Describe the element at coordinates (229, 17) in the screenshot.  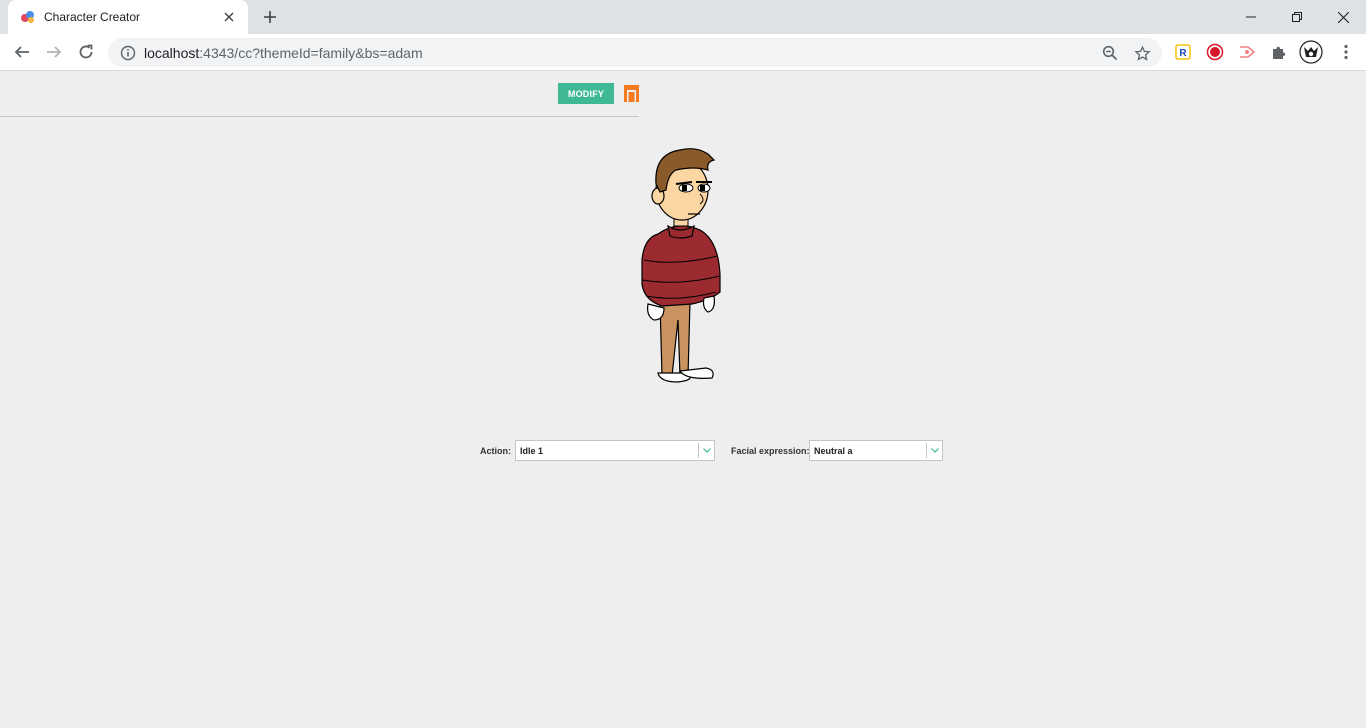
I see `close-tab-icon` at that location.